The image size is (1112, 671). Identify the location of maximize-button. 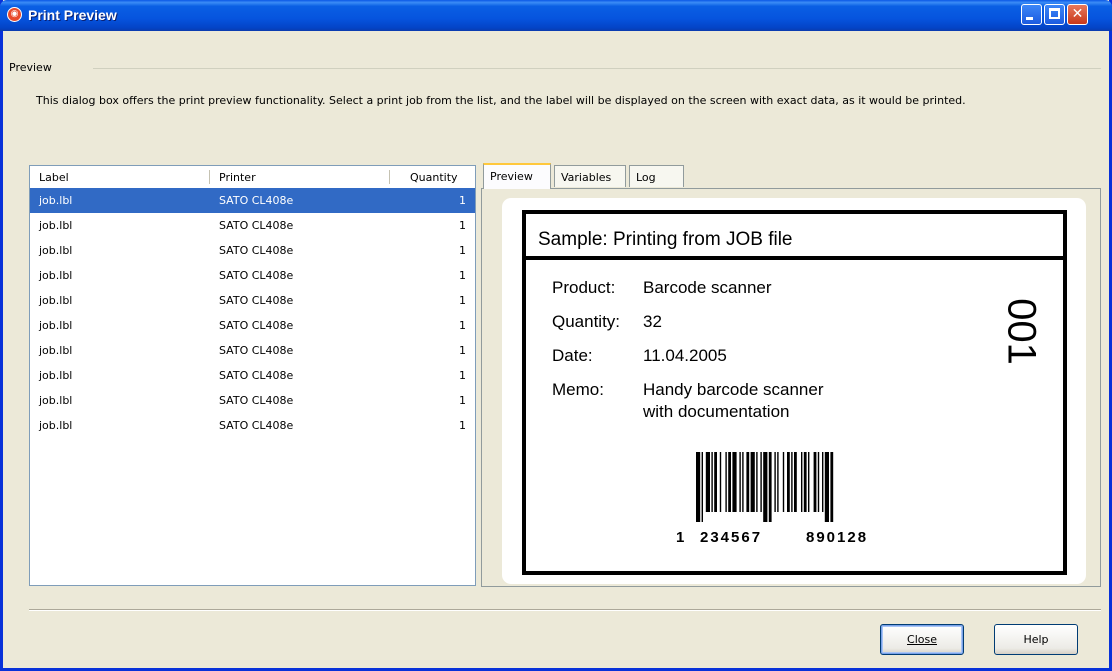
(1054, 14).